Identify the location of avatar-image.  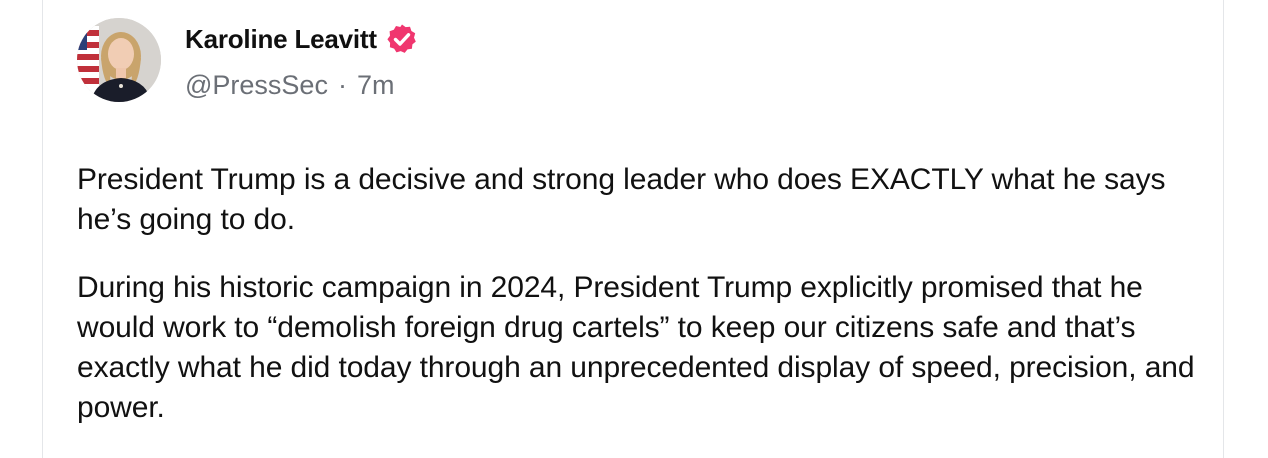
(119, 60).